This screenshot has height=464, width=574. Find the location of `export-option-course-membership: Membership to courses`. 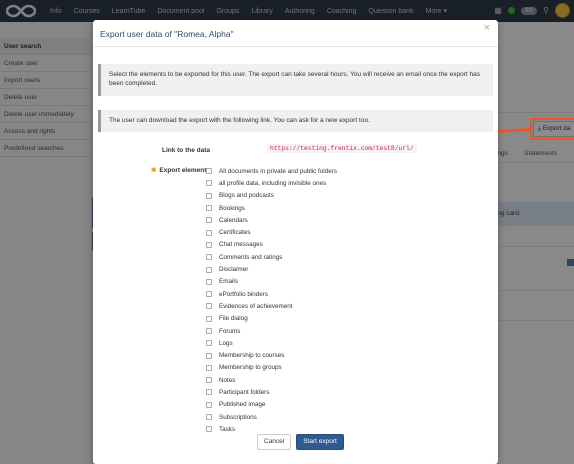

export-option-course-membership: Membership to courses is located at coordinates (271, 355).